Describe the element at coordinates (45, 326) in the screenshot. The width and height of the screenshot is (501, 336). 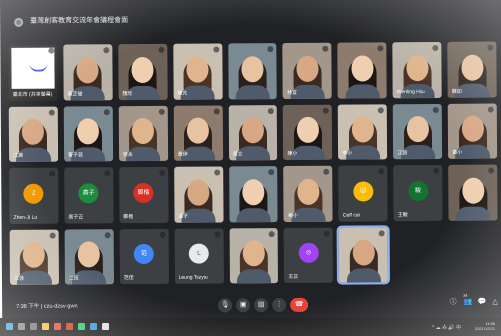
I see `file-explorer-icon` at that location.